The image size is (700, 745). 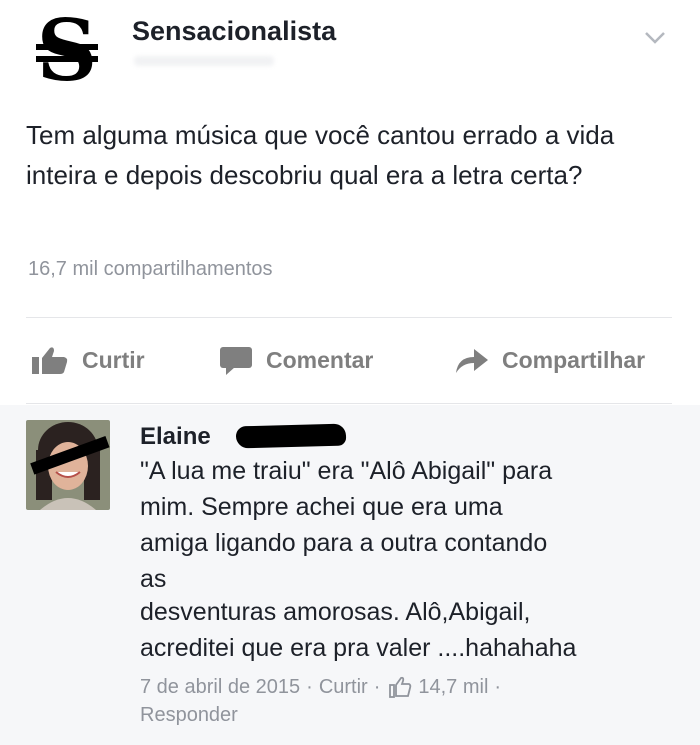 I want to click on avatar, so click(x=68, y=465).